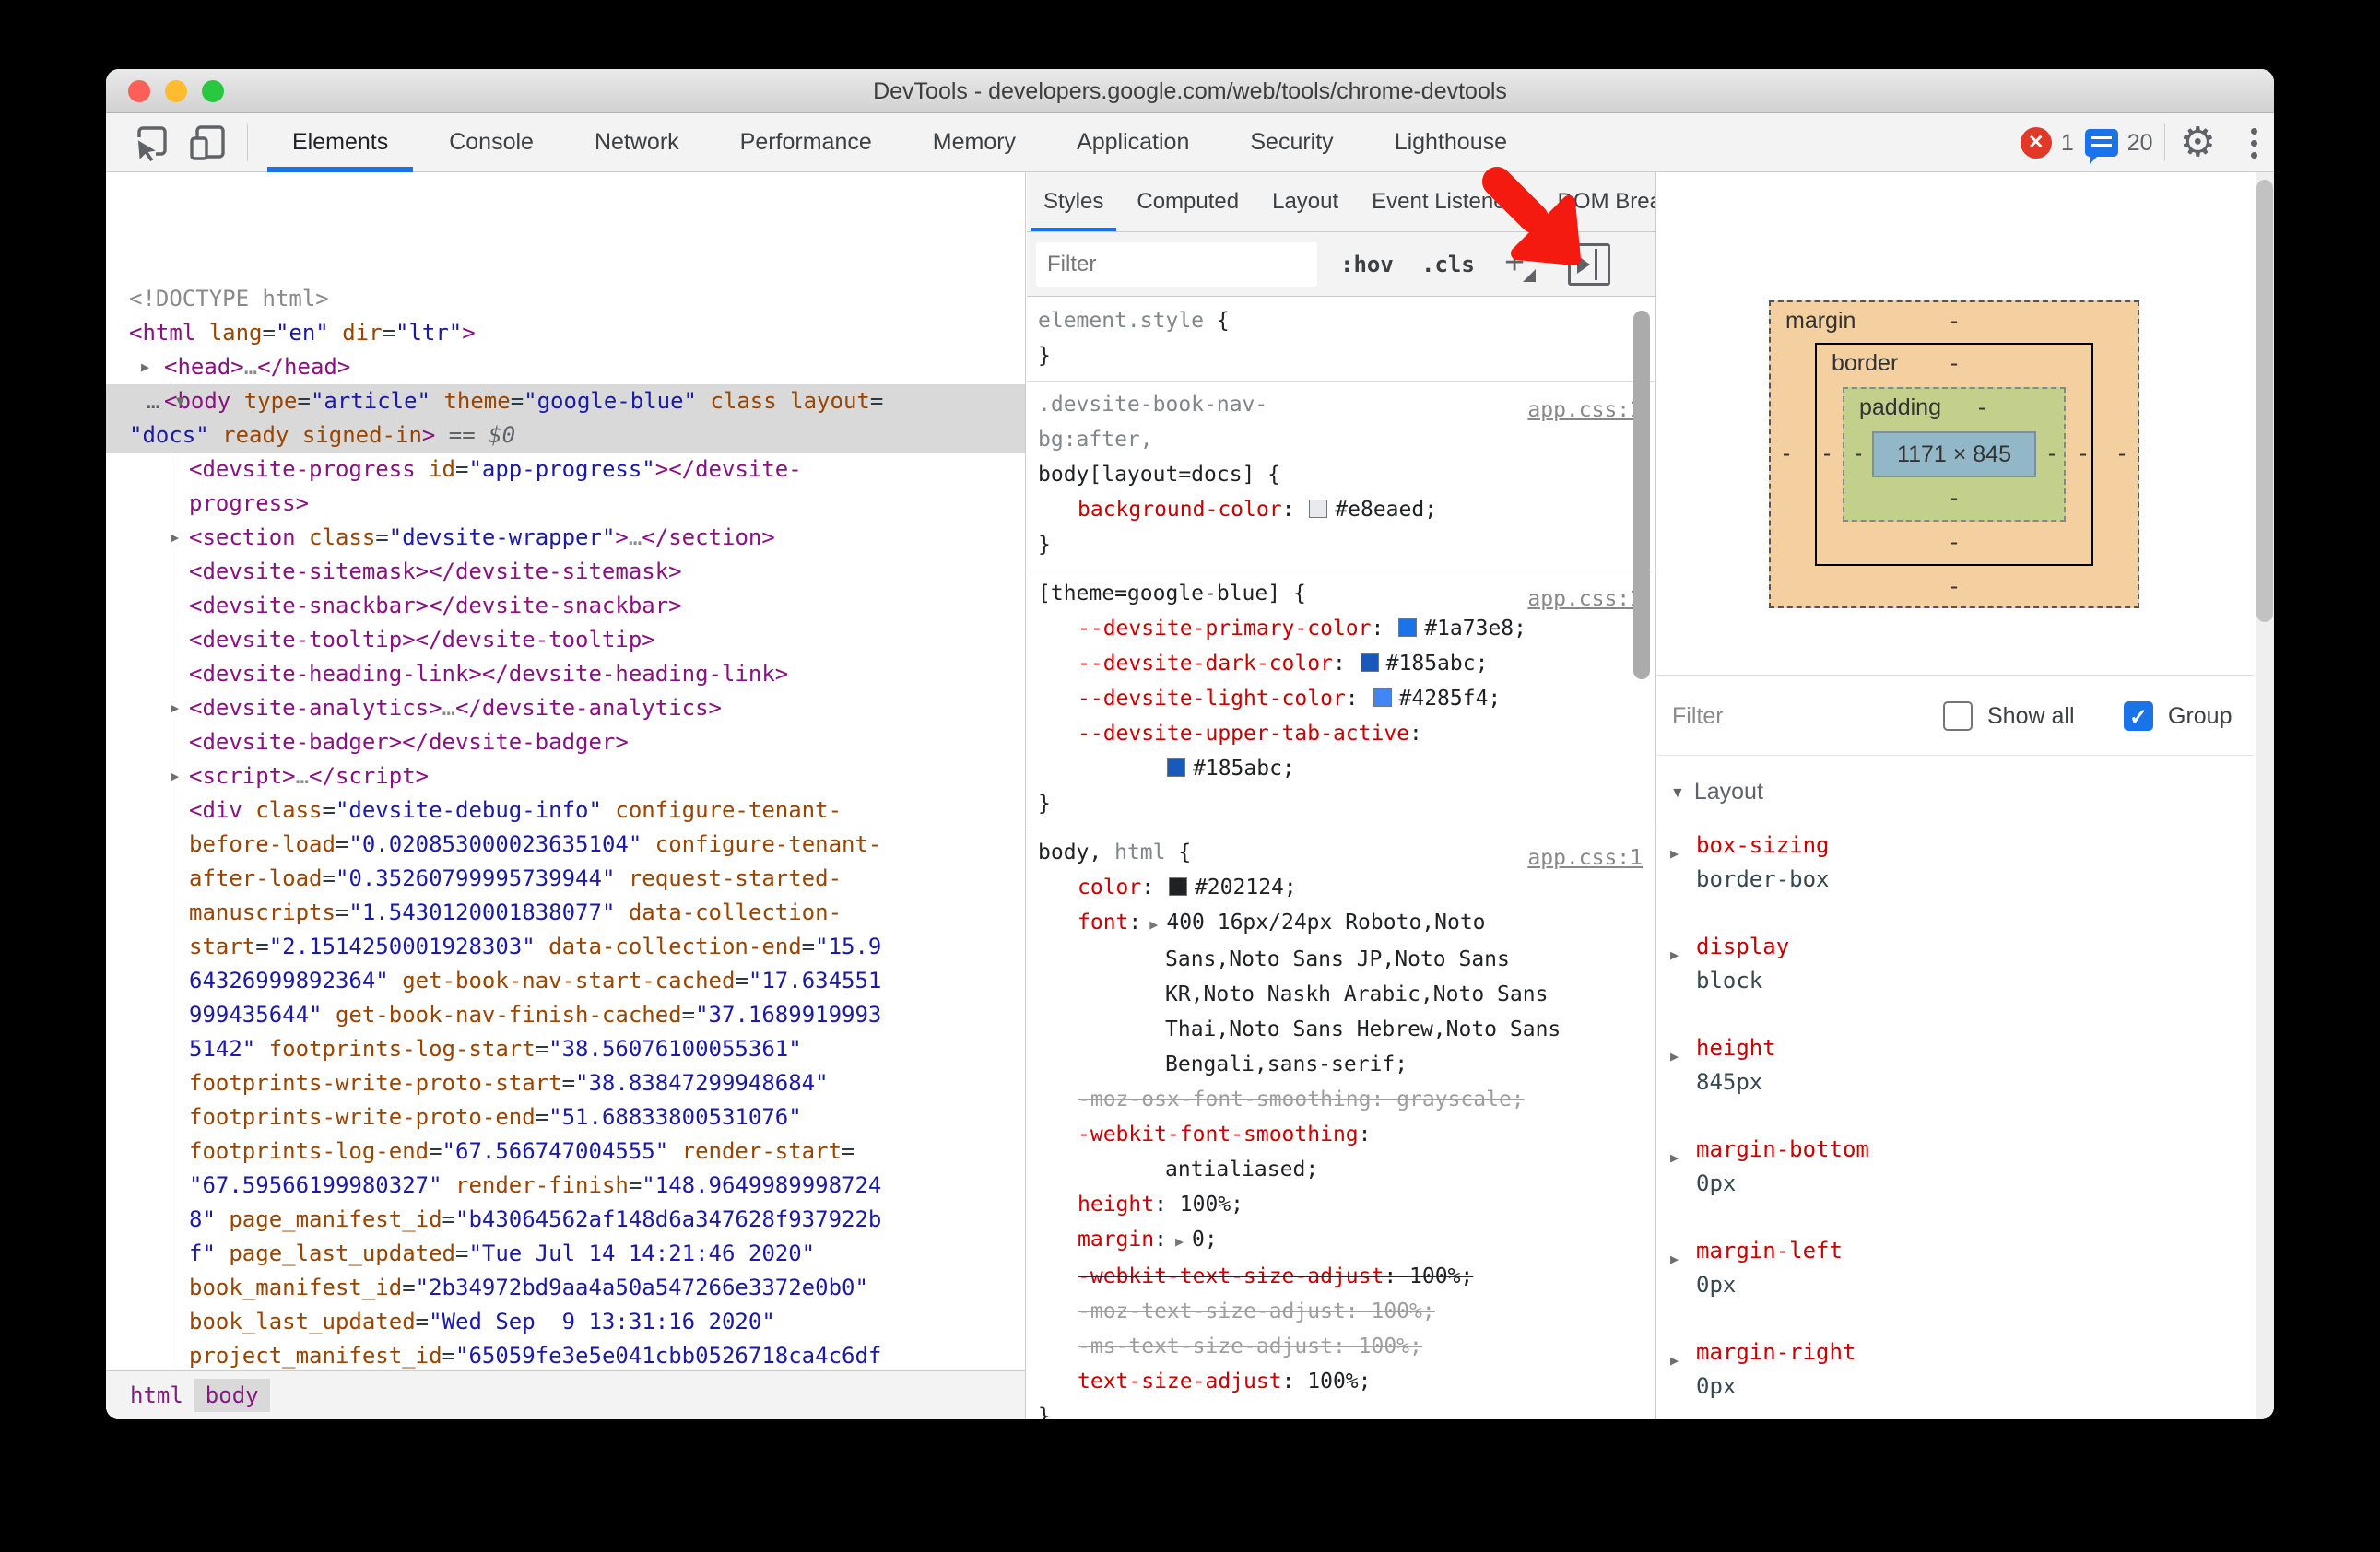 The image size is (2380, 1552). I want to click on styles-filter-input, so click(1176, 264).